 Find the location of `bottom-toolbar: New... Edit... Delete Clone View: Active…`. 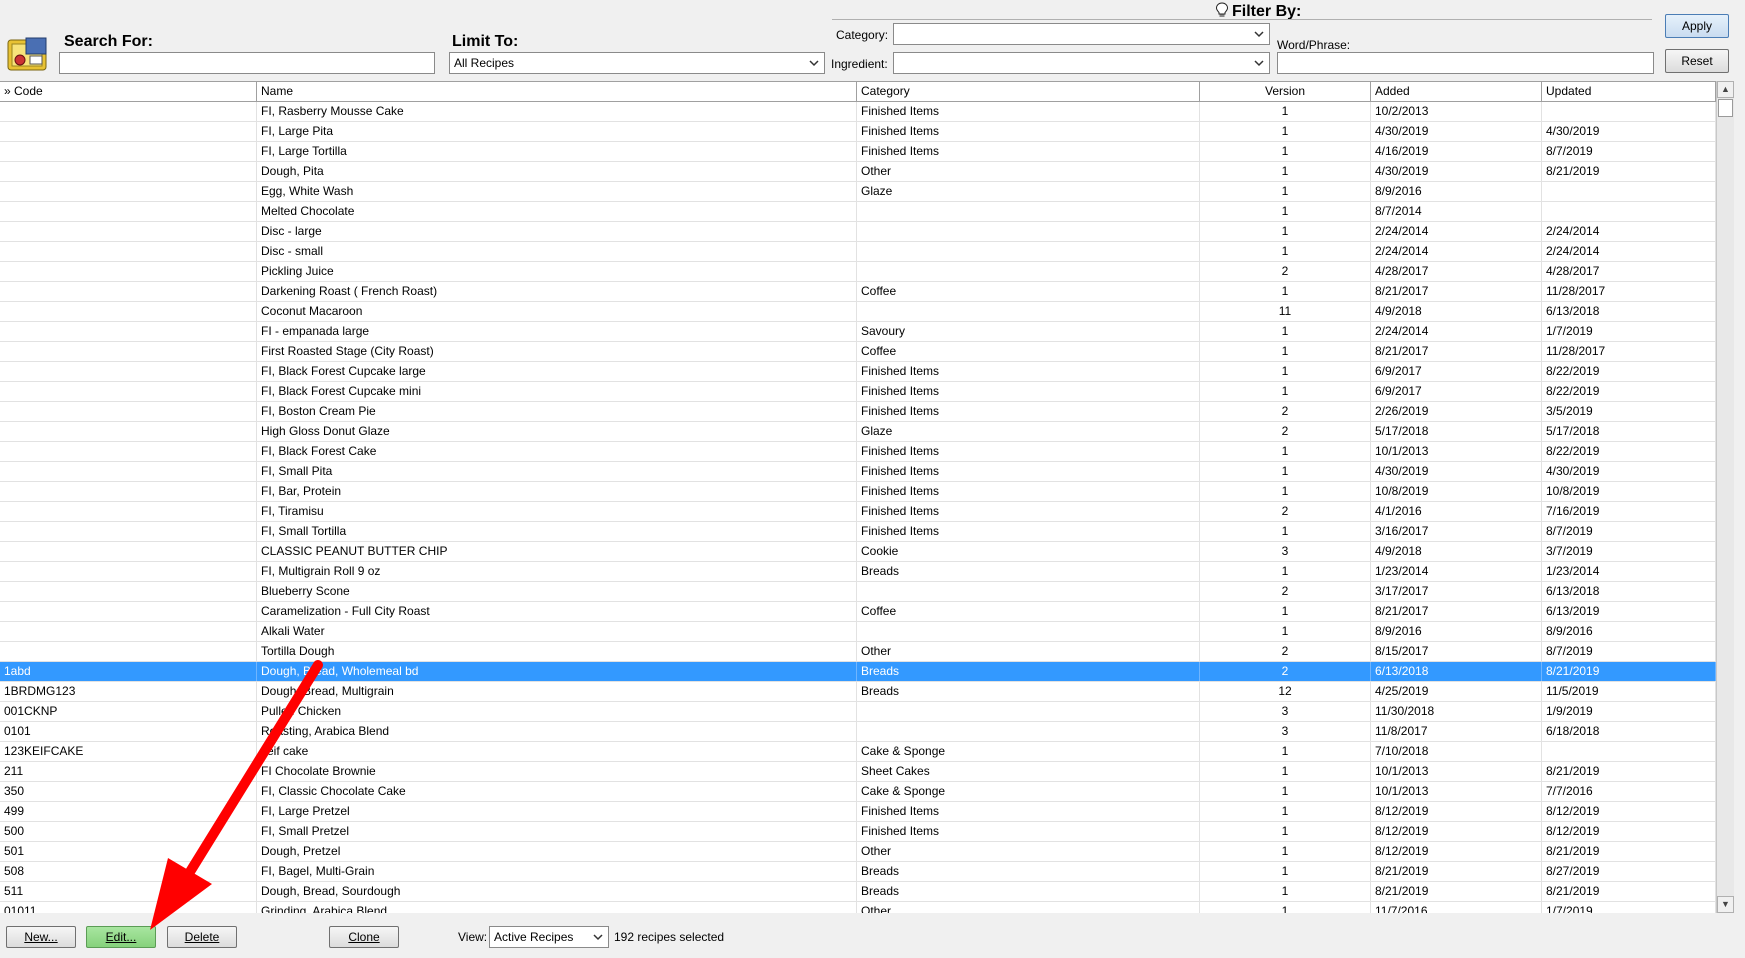

bottom-toolbar: New... Edit... Delete Clone View: Active… is located at coordinates (872, 935).